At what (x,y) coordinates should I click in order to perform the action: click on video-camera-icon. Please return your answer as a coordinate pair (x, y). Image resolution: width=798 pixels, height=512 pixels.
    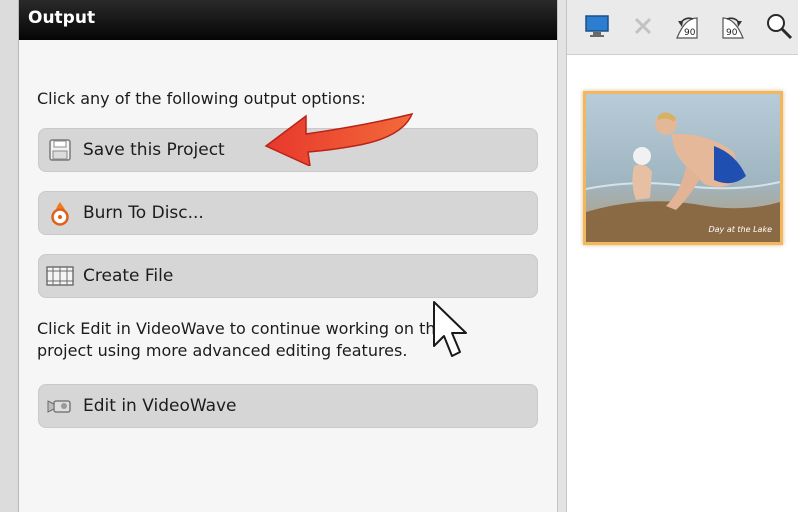
    Looking at the image, I should click on (60, 406).